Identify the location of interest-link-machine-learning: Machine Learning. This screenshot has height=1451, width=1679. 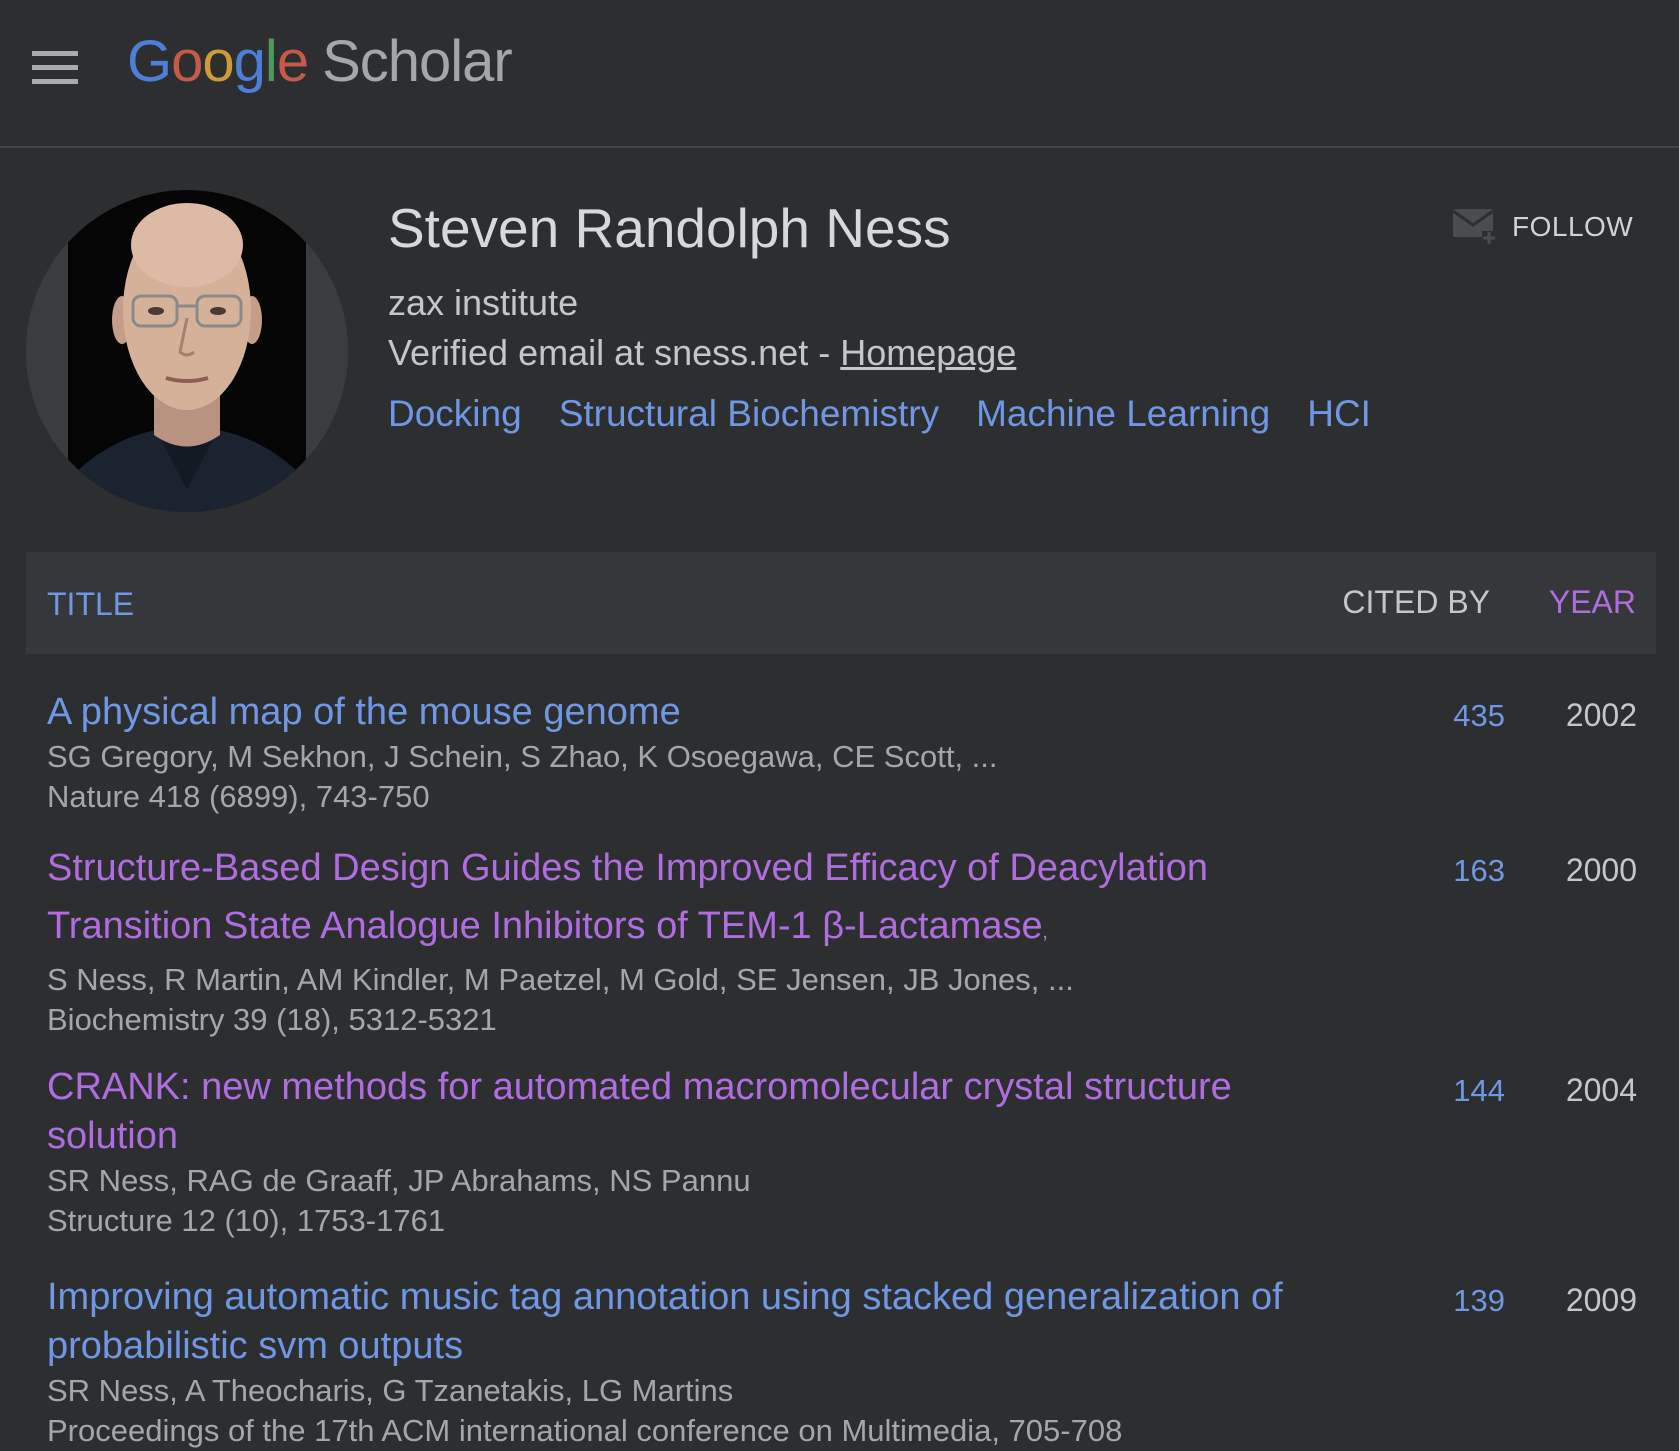
(1123, 413).